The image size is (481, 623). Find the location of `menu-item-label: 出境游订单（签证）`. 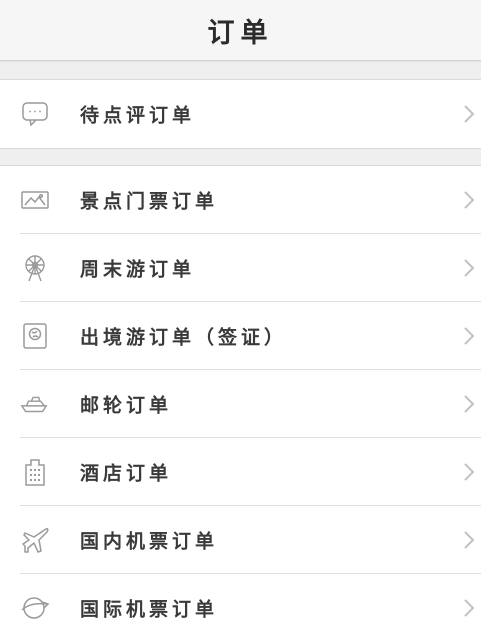

menu-item-label: 出境游订单（签证） is located at coordinates (184, 337).